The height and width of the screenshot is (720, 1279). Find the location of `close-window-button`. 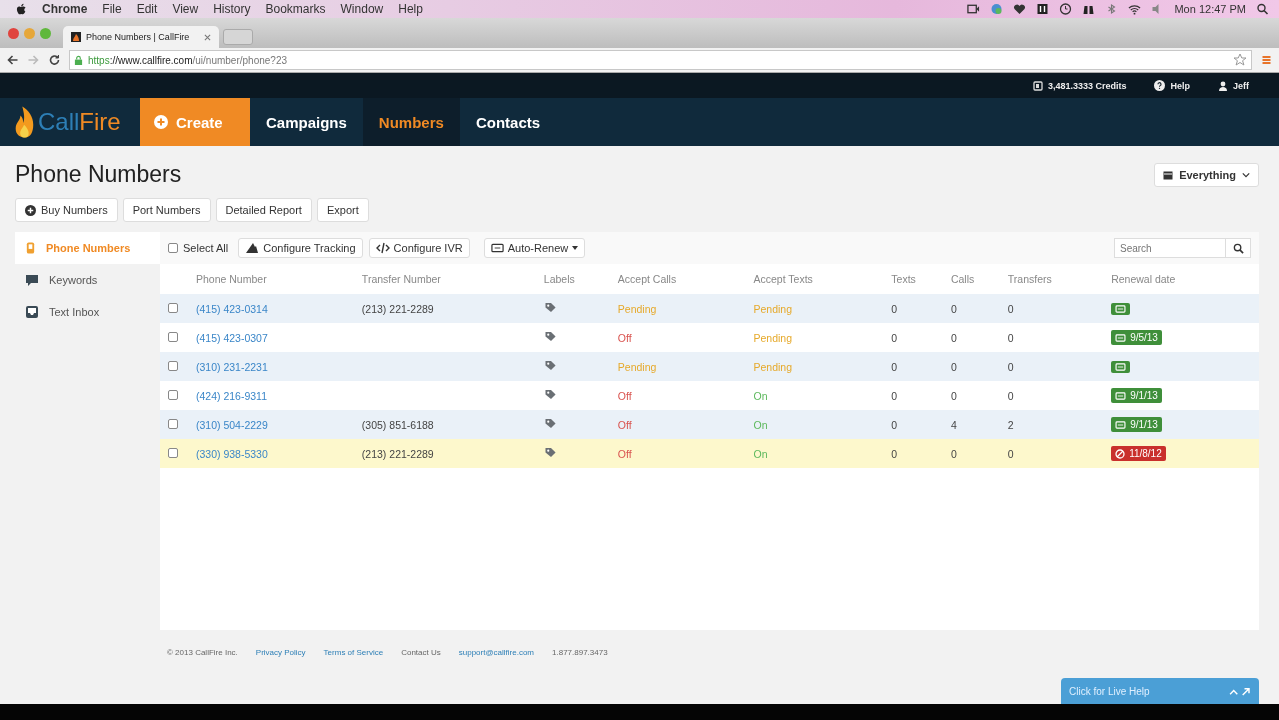

close-window-button is located at coordinates (13, 33).